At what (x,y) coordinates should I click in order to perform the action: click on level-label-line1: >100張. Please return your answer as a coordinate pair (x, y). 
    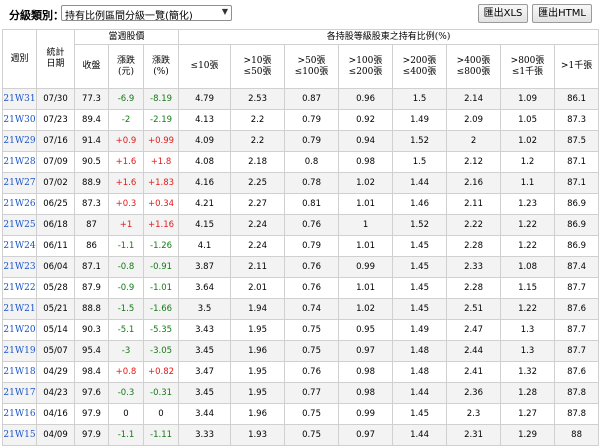
    Looking at the image, I should click on (365, 60).